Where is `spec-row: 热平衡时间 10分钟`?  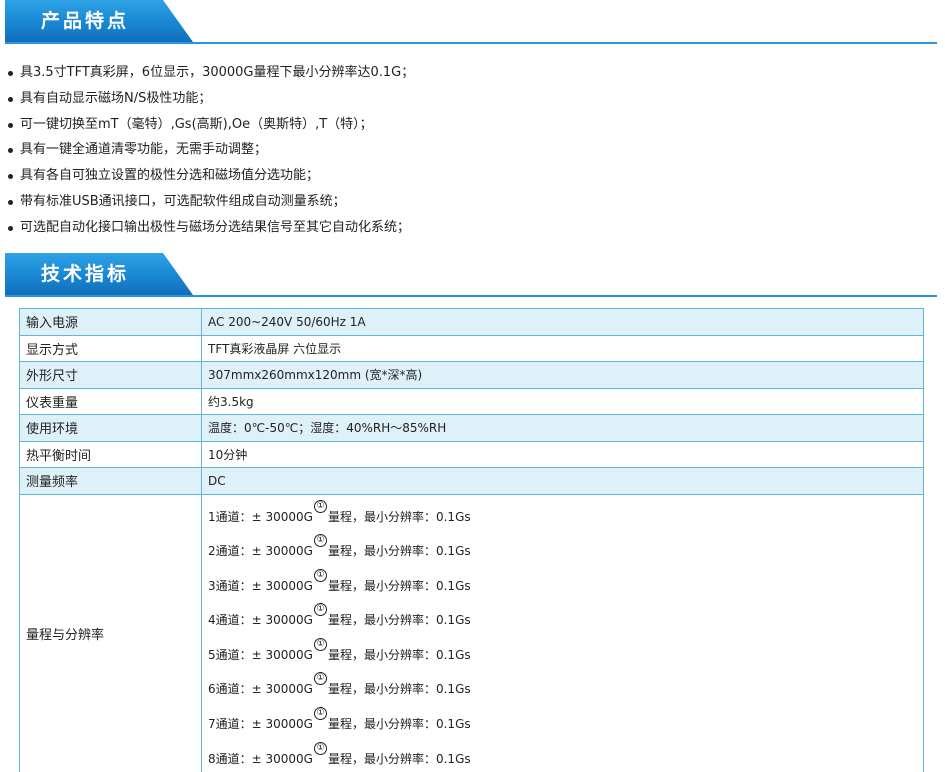
spec-row: 热平衡时间 10分钟 is located at coordinates (471, 454).